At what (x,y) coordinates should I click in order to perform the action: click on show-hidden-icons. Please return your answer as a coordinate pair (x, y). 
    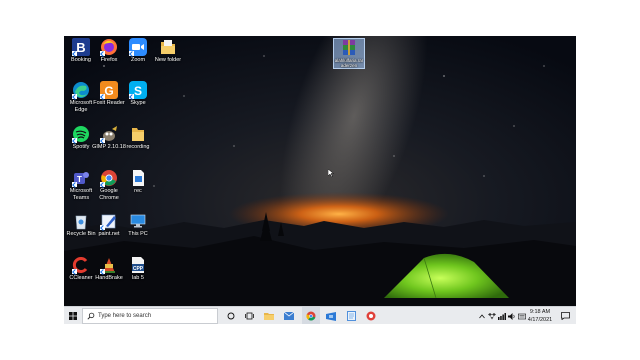
    Looking at the image, I should click on (482, 315).